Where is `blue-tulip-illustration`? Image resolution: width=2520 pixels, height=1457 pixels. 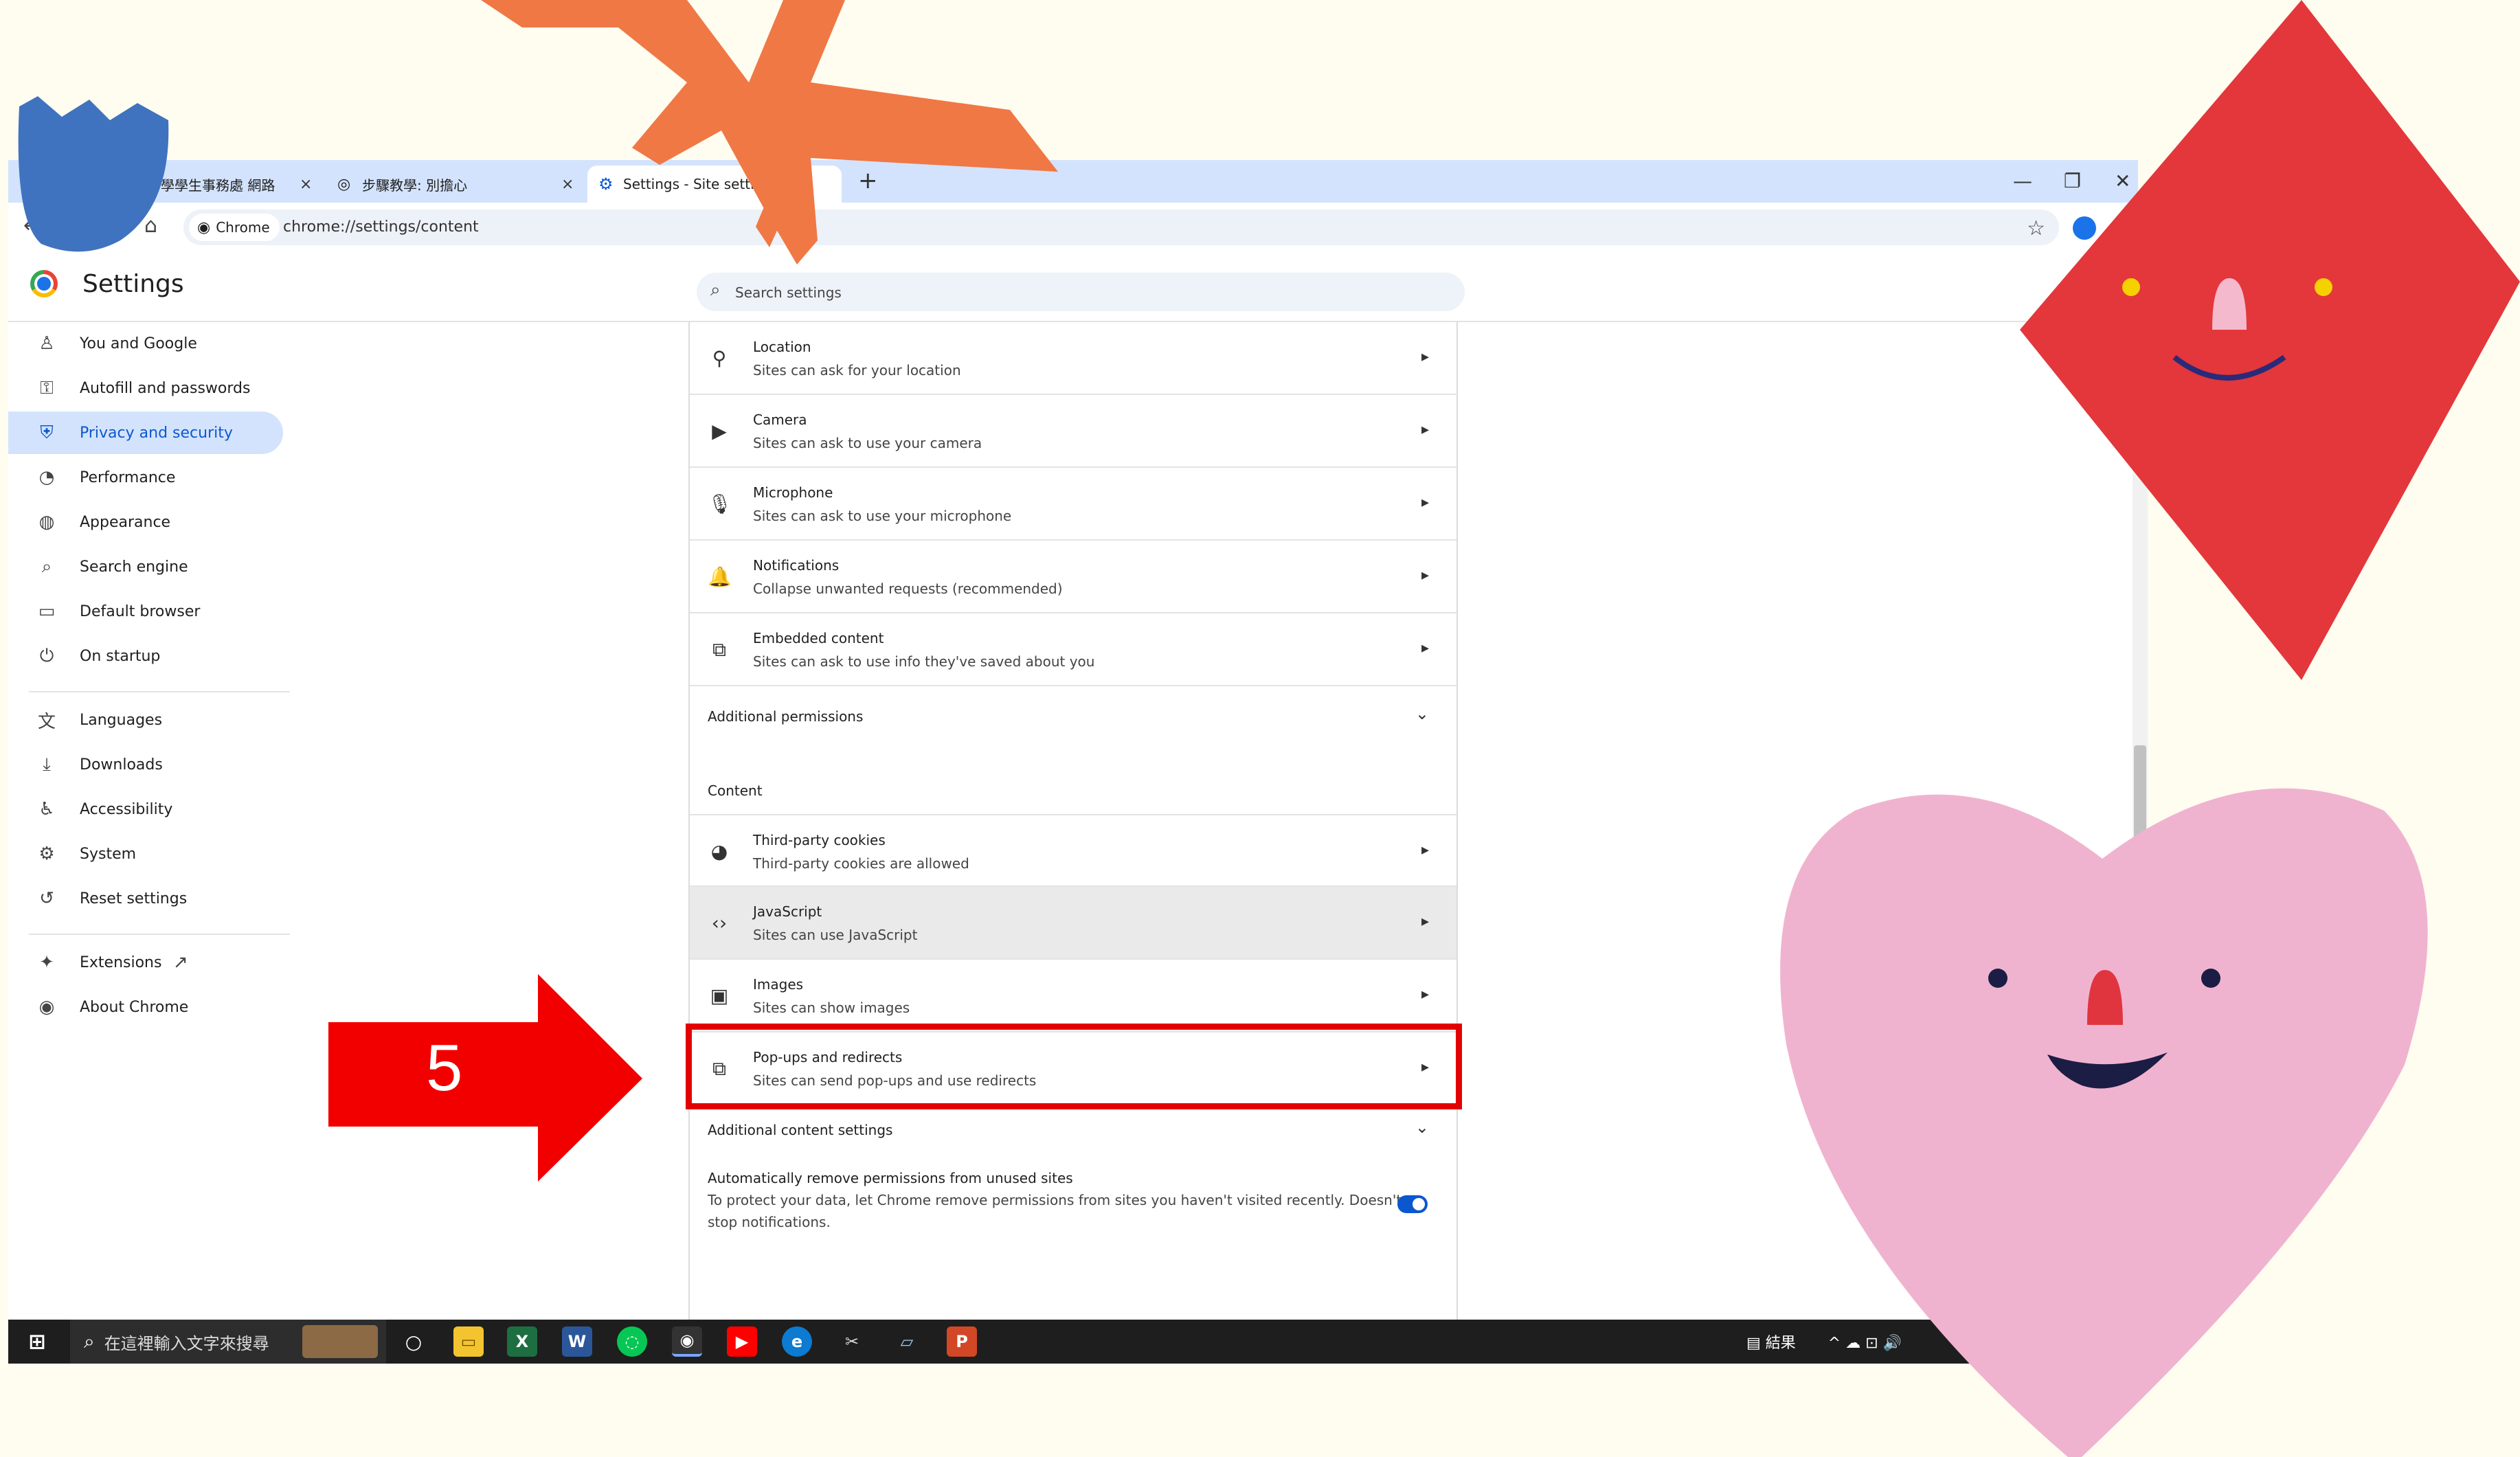
blue-tulip-illustration is located at coordinates (93, 174).